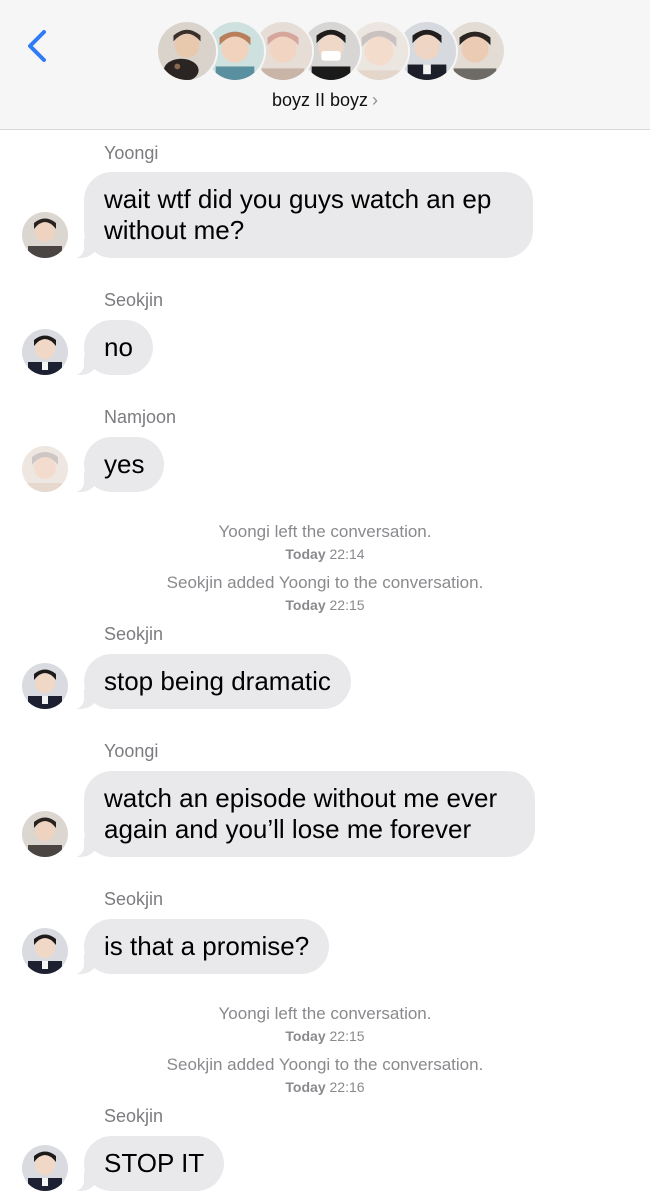  What do you see at coordinates (298, 199) in the screenshot?
I see `message-text-line: wait wtf did you guys watch an ep` at bounding box center [298, 199].